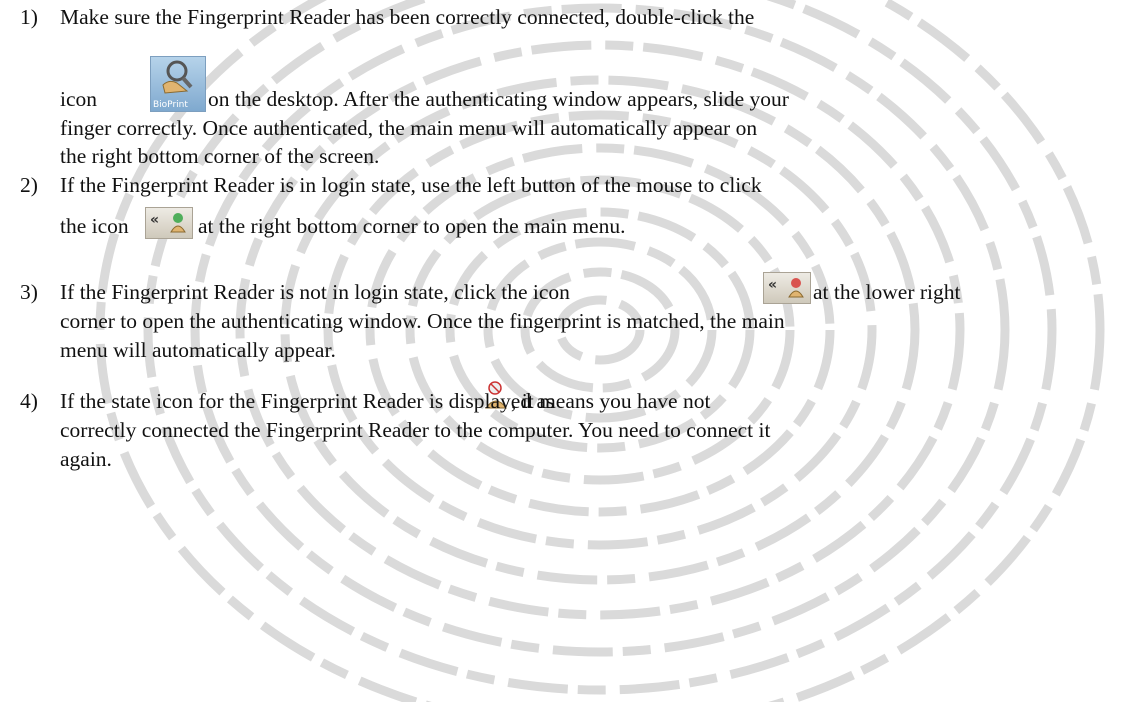  I want to click on item-3-line-1b: at the lower right, so click(887, 292).